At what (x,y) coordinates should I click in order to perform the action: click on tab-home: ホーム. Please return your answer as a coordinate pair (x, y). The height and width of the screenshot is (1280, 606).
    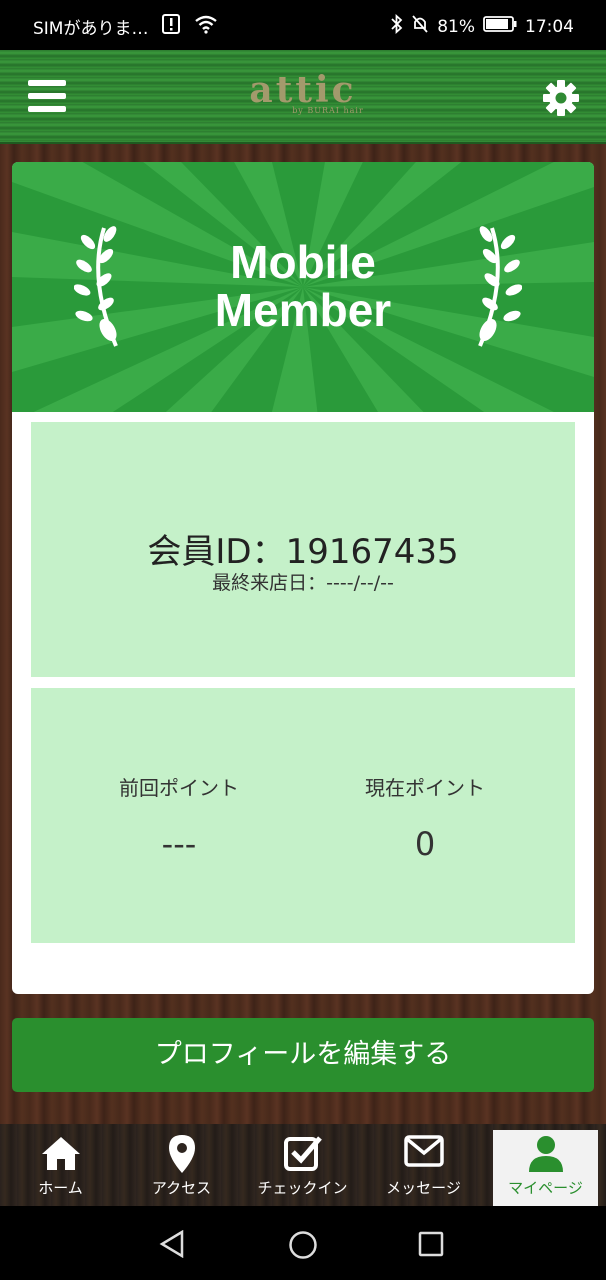
    Looking at the image, I should click on (60, 1165).